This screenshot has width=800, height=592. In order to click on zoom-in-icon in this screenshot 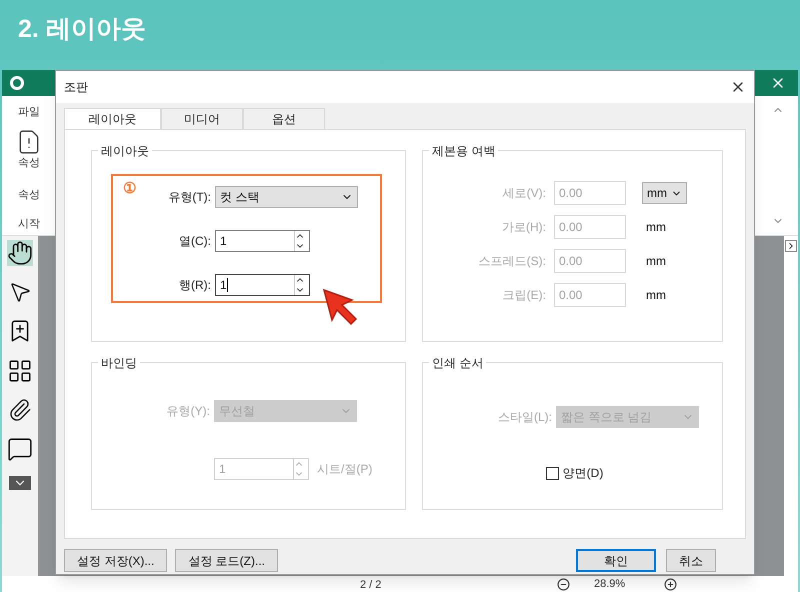, I will do `click(670, 584)`.